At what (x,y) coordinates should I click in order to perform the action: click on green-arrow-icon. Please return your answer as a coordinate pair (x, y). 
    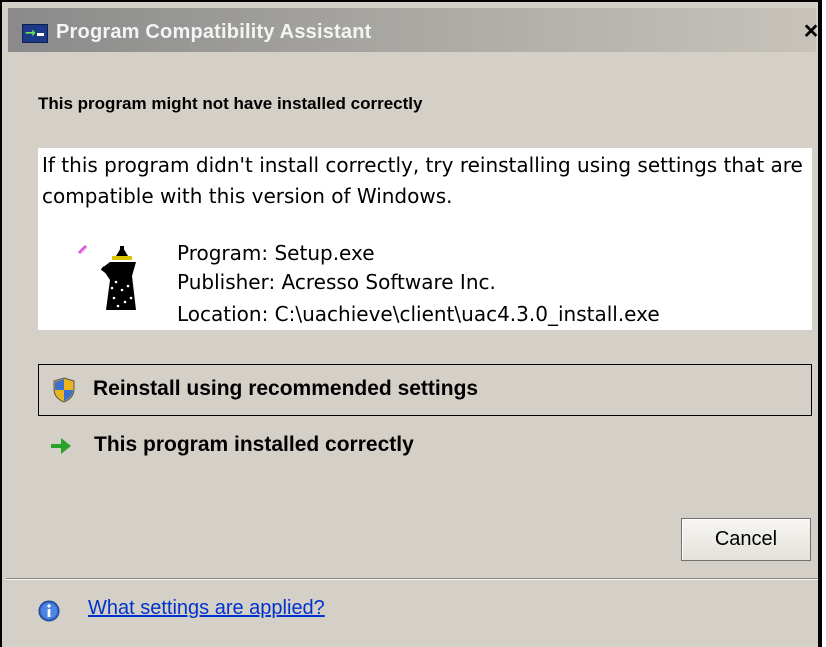
    Looking at the image, I should click on (61, 446).